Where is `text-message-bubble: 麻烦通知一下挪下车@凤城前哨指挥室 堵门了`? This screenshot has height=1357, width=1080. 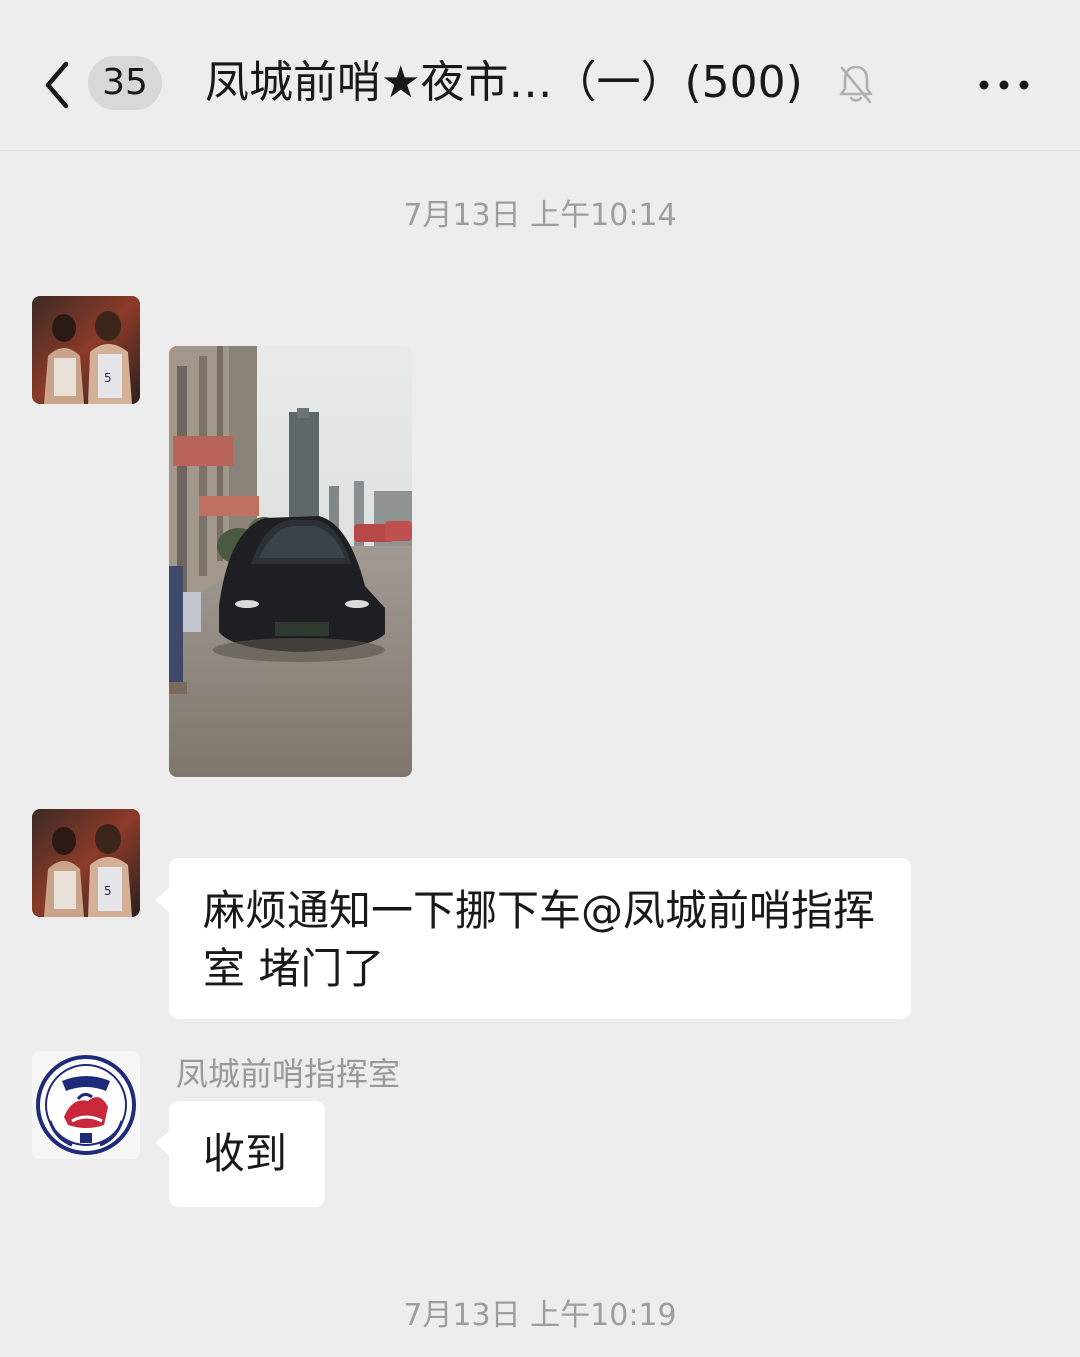 text-message-bubble: 麻烦通知一下挪下车@凤城前哨指挥室 堵门了 is located at coordinates (533, 938).